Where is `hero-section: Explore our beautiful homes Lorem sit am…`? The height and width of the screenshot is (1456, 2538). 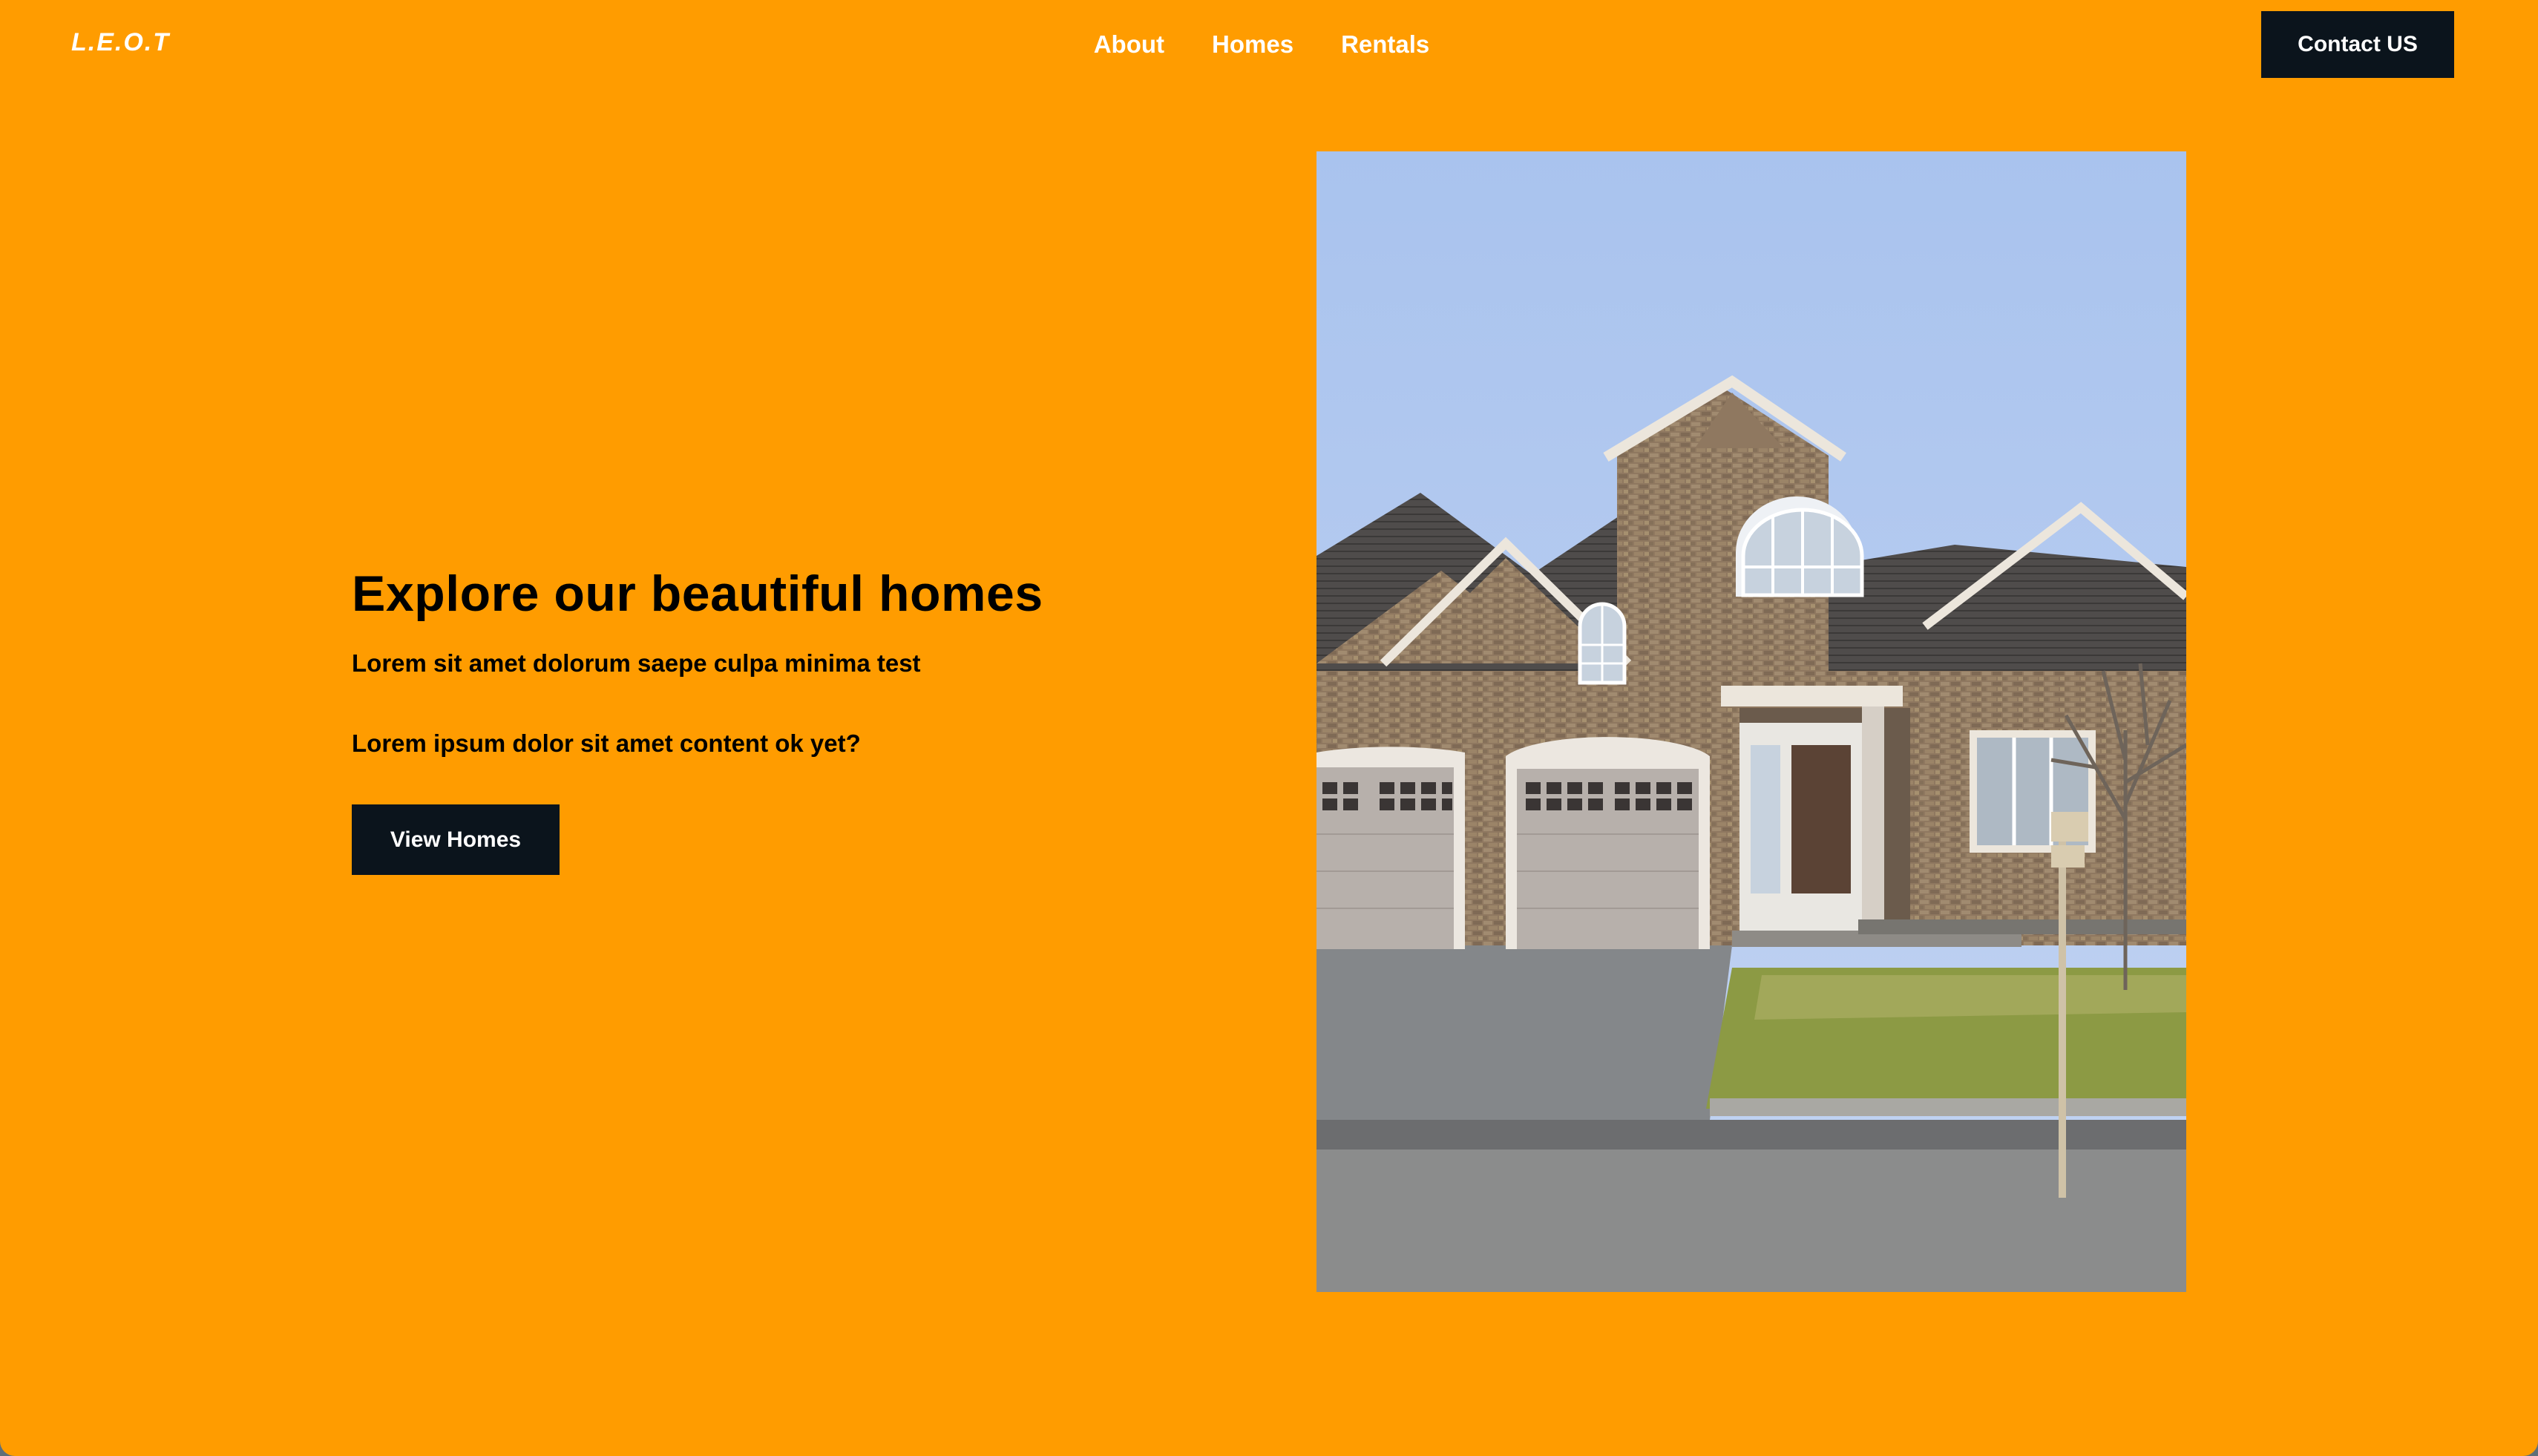
hero-section: Explore our beautiful homes Lorem sit am… is located at coordinates (760, 717).